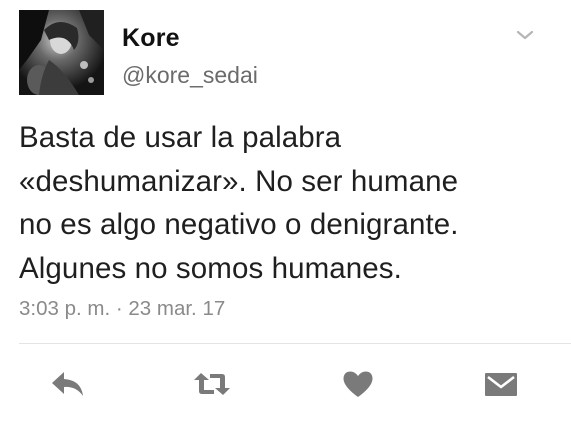 The height and width of the screenshot is (427, 571). I want to click on heart-icon, so click(358, 384).